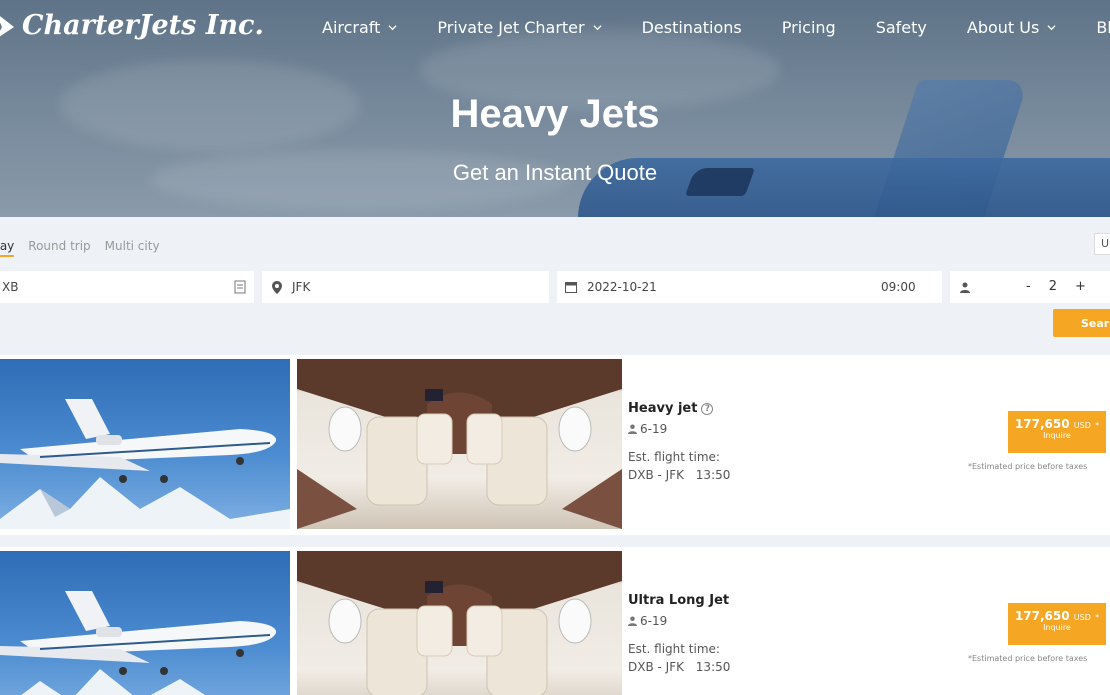  I want to click on passenger-stepper: - 2 +, so click(1056, 286).